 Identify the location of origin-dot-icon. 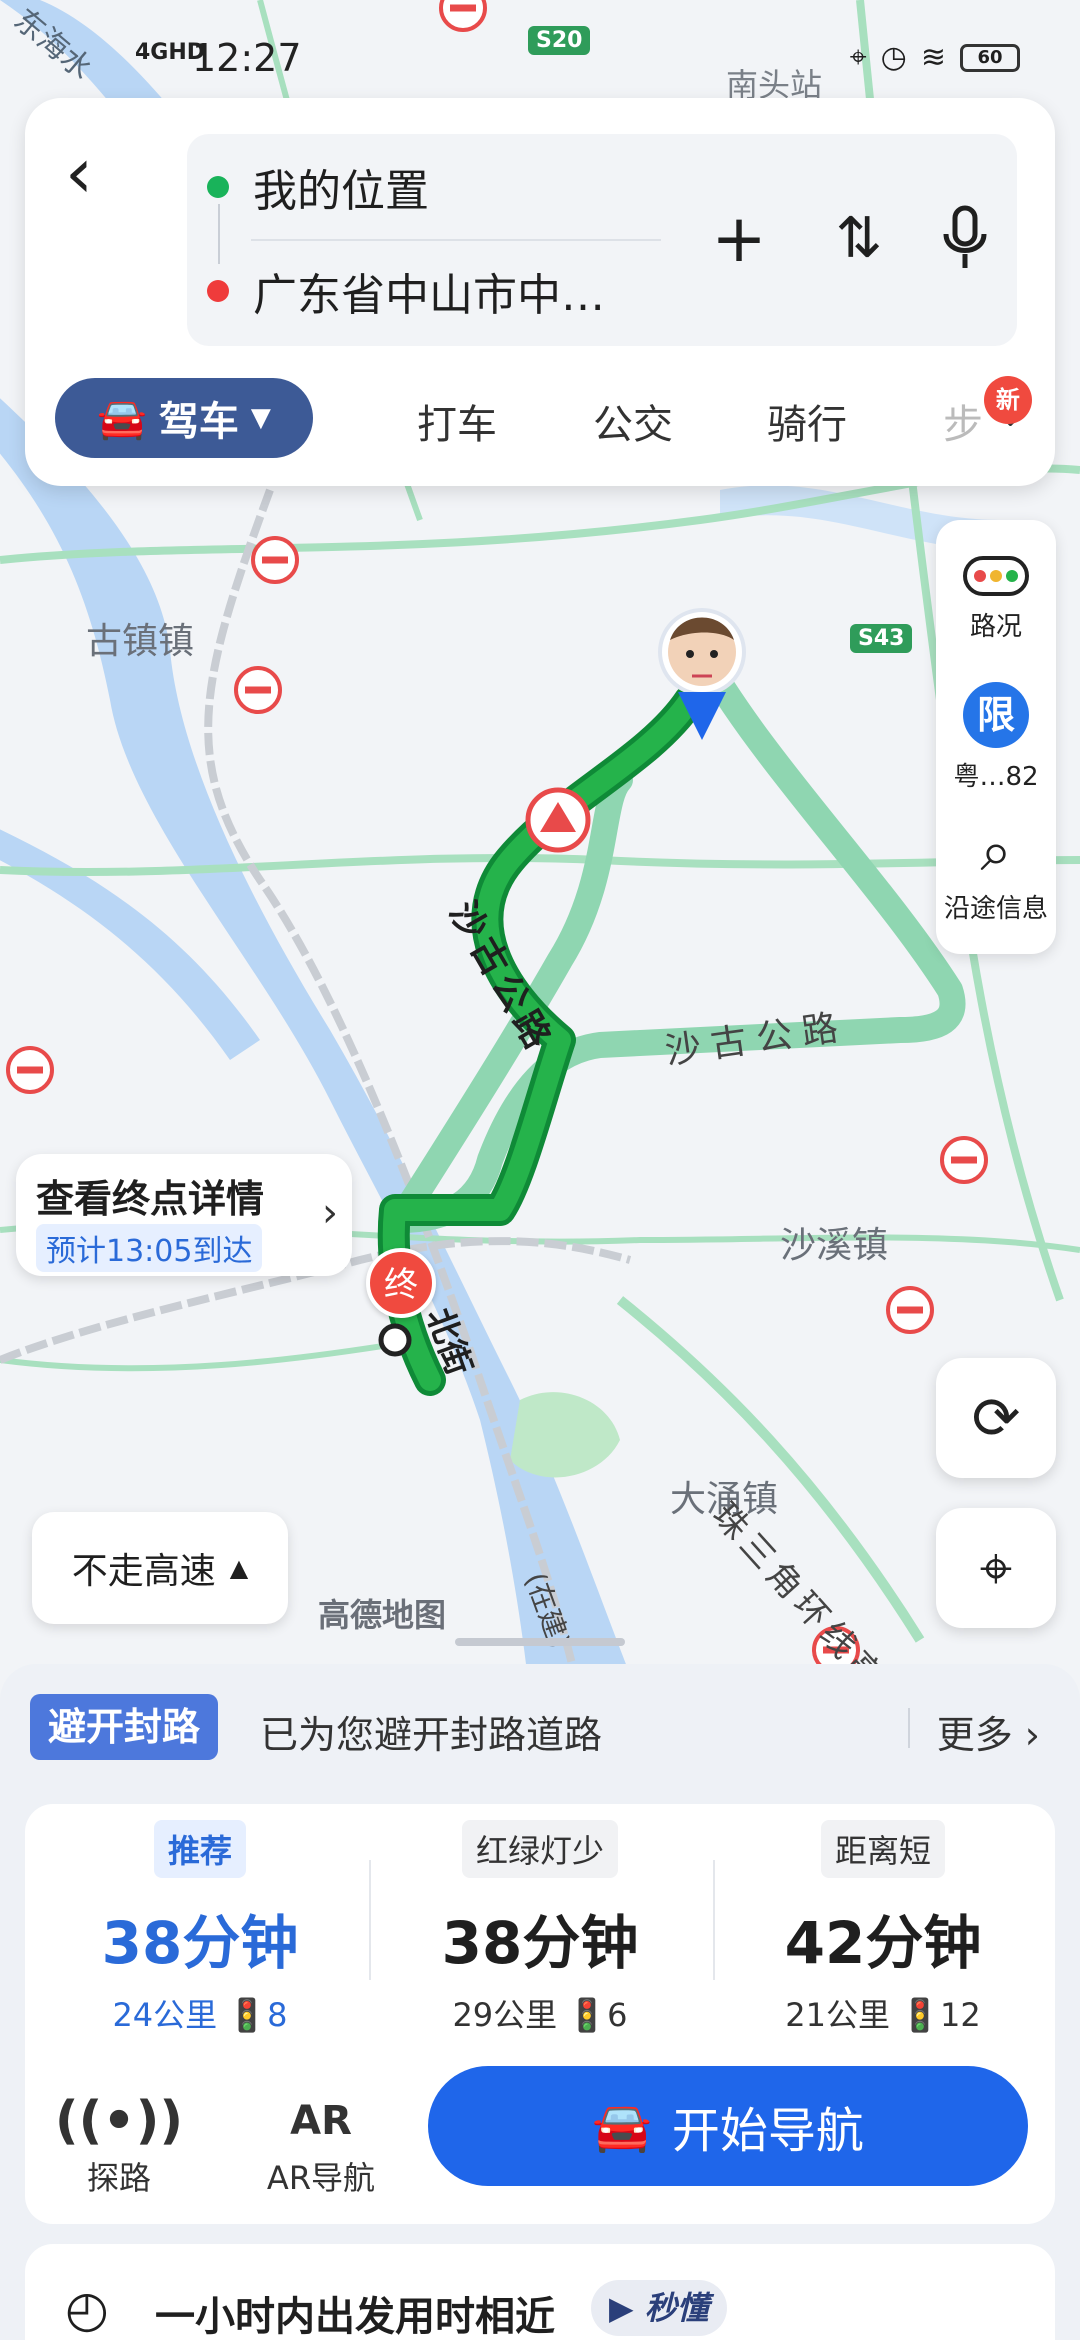
(218, 187).